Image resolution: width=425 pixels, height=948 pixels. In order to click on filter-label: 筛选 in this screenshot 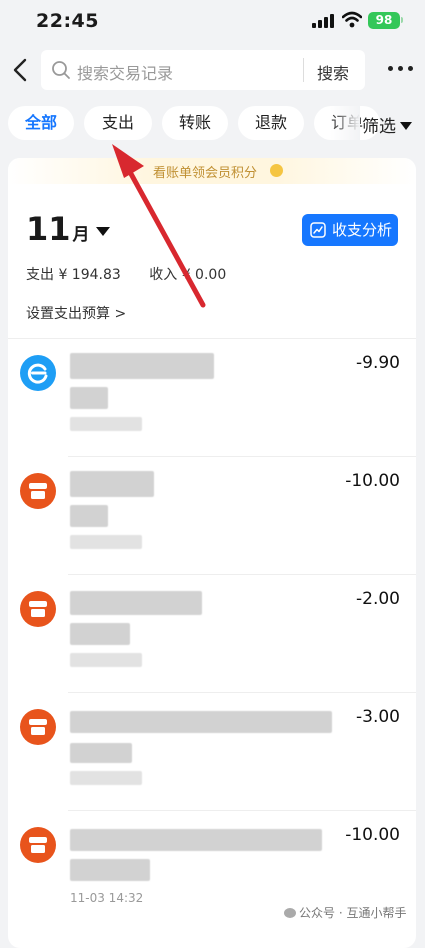, I will do `click(379, 127)`.